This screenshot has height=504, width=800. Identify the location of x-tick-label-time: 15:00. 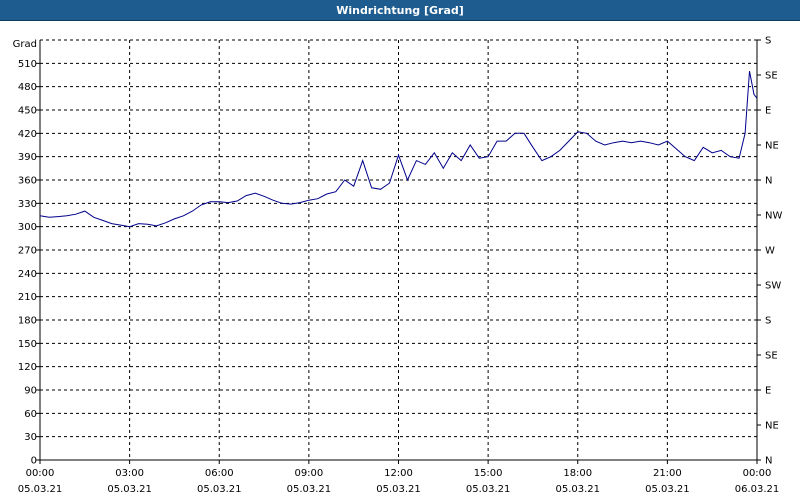
(488, 473).